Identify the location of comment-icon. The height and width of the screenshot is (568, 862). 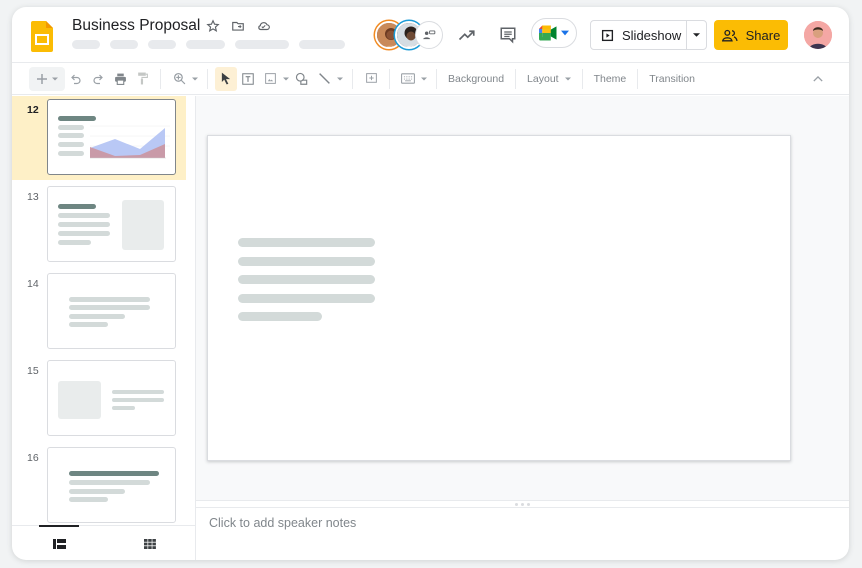
(508, 35).